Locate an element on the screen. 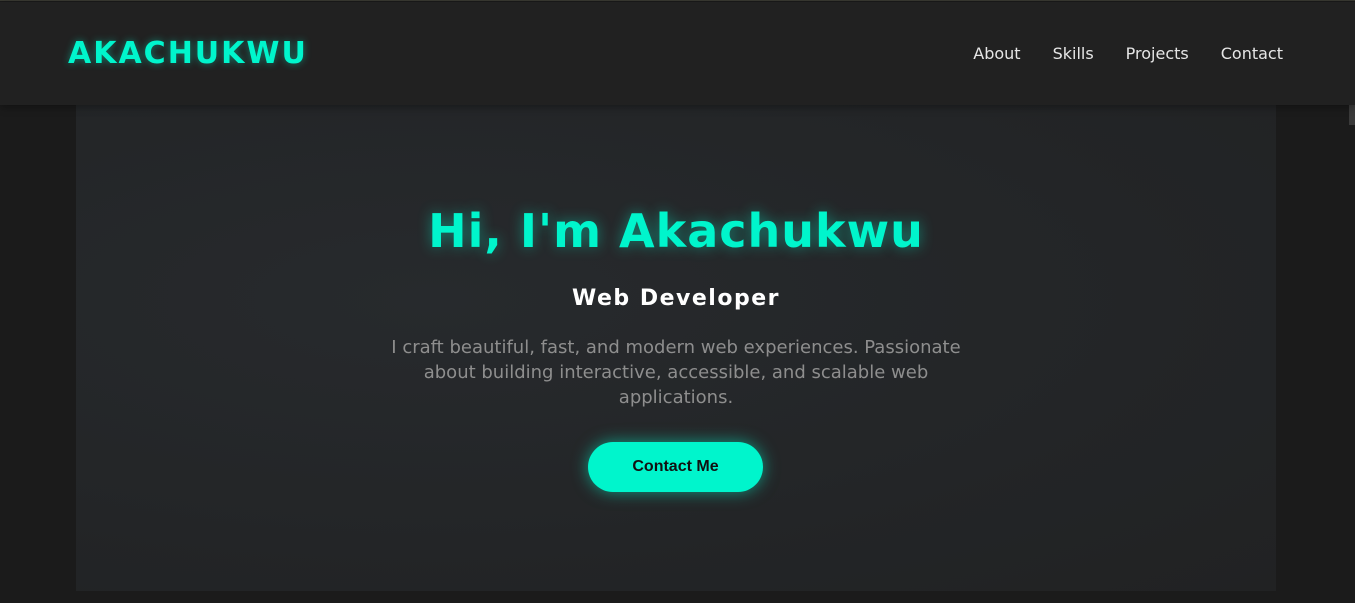  site-logo: AKACHUKWU is located at coordinates (188, 54).